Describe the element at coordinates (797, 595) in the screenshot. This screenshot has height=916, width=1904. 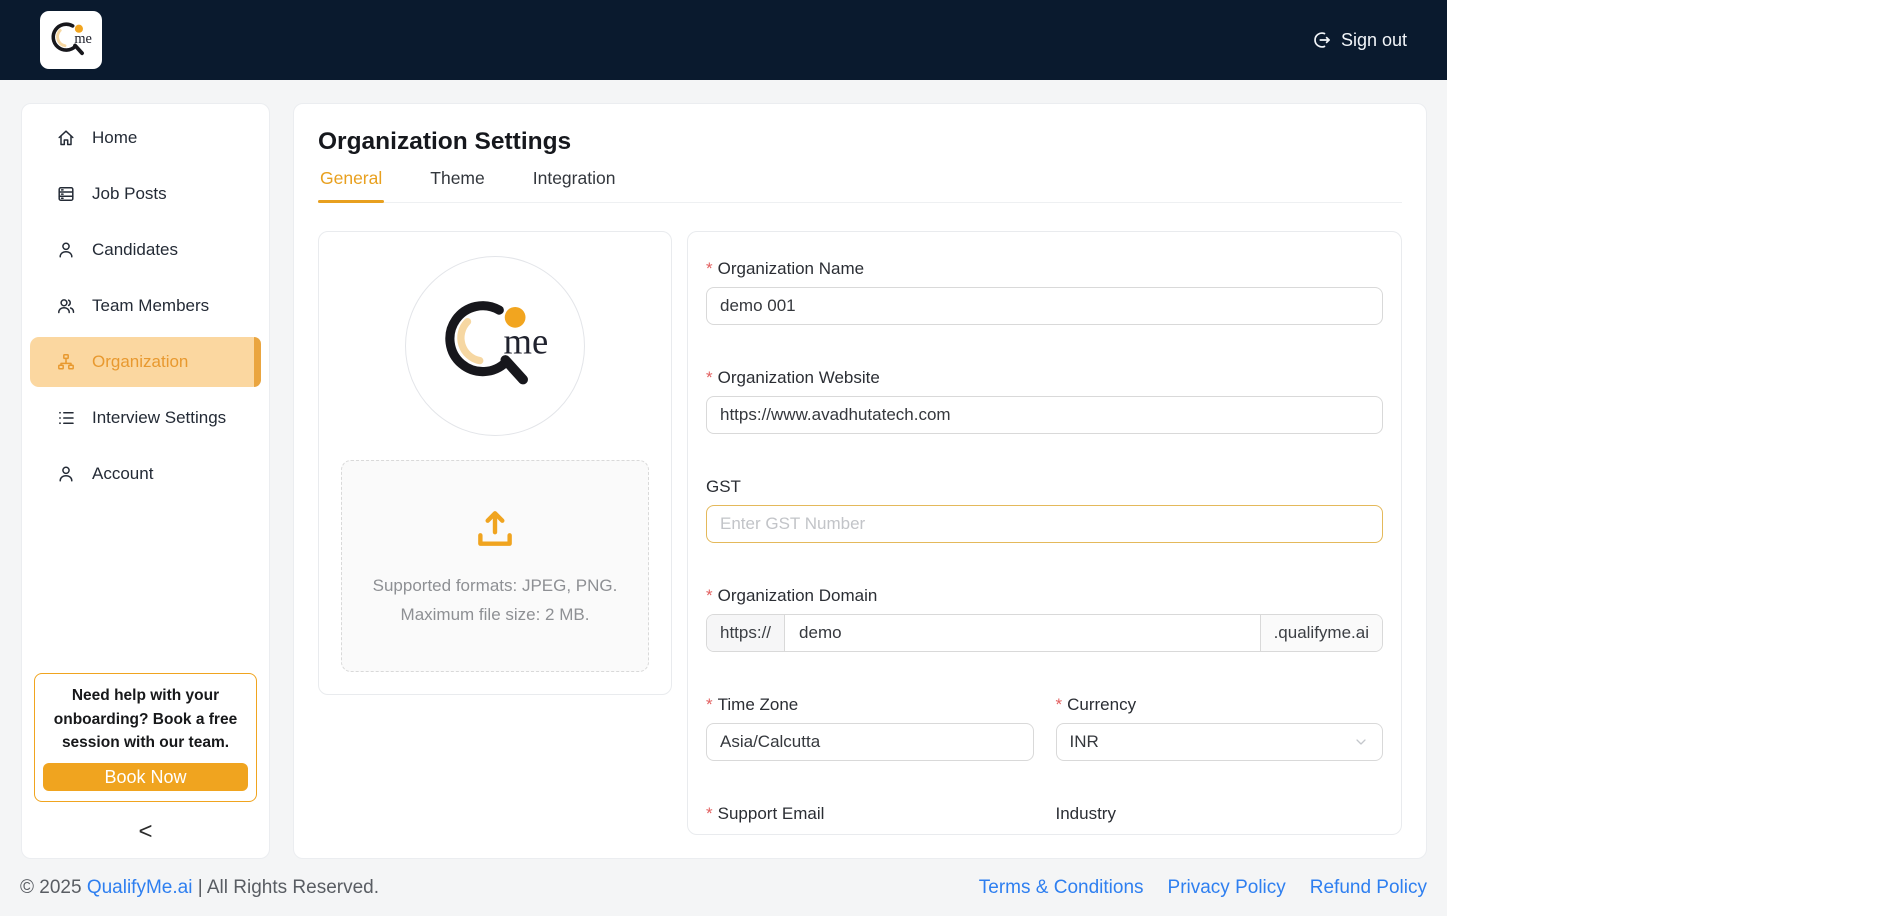
I see `organization-domain-label: Organization Domain` at that location.